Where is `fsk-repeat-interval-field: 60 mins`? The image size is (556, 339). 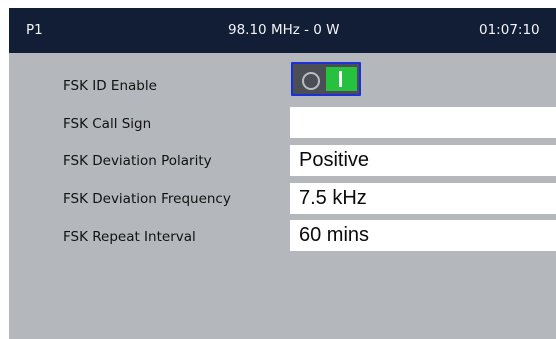 fsk-repeat-interval-field: 60 mins is located at coordinates (423, 235).